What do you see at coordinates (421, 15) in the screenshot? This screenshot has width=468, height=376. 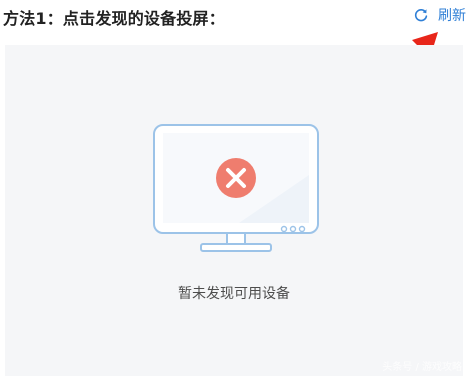 I see `refresh-icon` at bounding box center [421, 15].